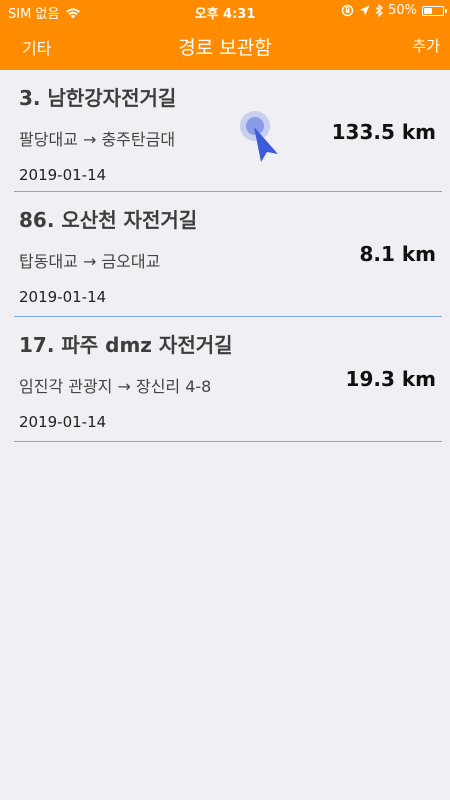 The width and height of the screenshot is (450, 800). I want to click on status-right: 50%, so click(394, 10).